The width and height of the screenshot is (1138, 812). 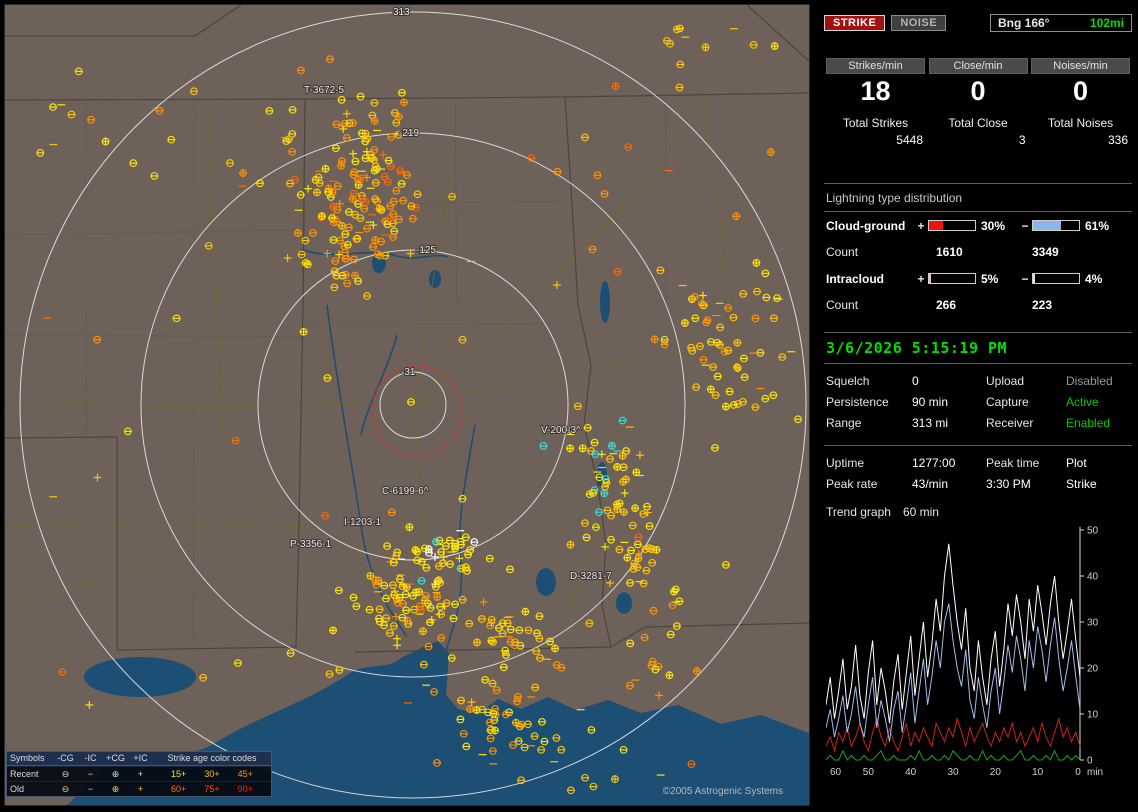 I want to click on storm-cell-label: C-6199-6^, so click(x=405, y=491).